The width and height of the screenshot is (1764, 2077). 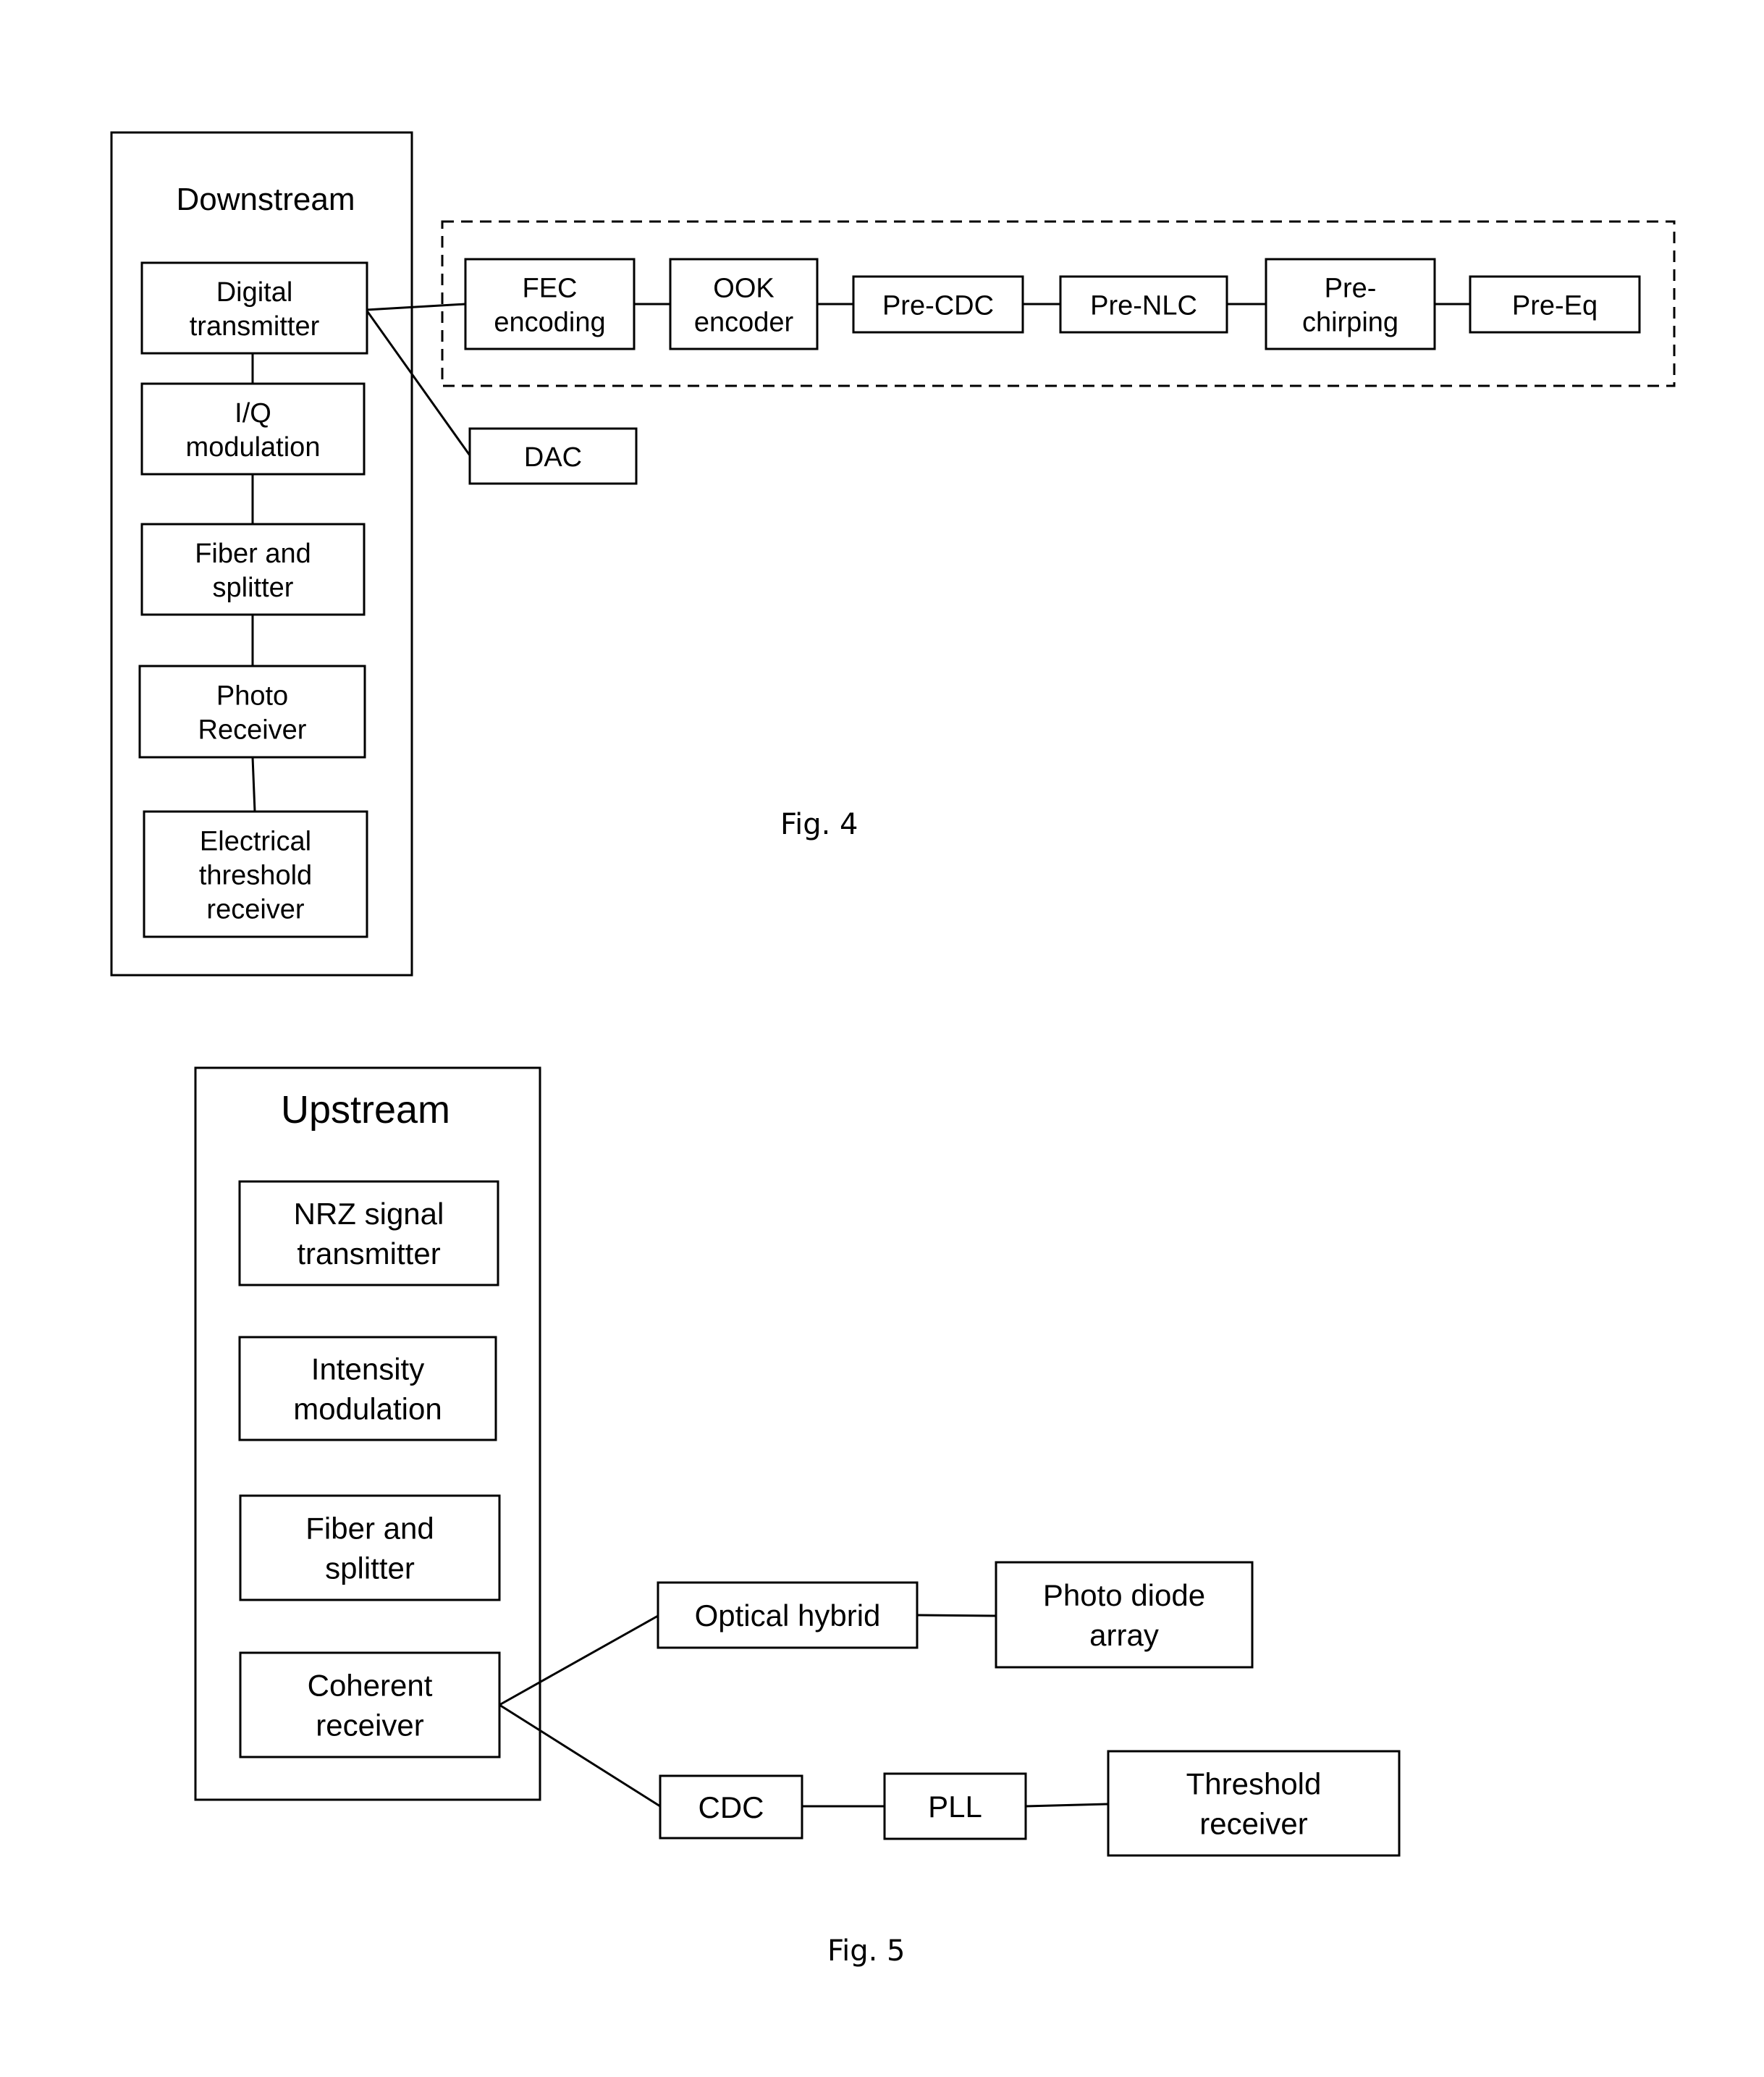 What do you see at coordinates (368, 1253) in the screenshot?
I see `nrz-signal-transmitter-label-line: transmitter` at bounding box center [368, 1253].